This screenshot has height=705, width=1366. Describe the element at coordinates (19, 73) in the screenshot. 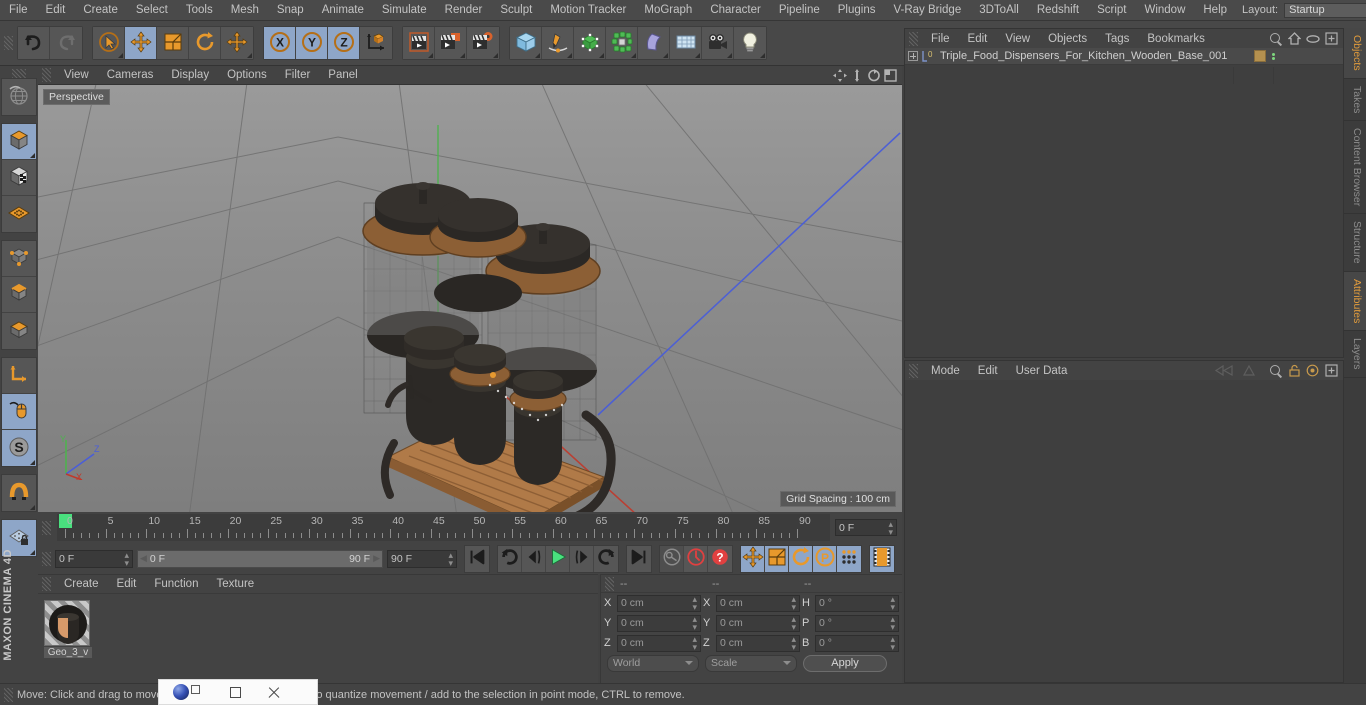

I see `left-toolbar-grip` at that location.